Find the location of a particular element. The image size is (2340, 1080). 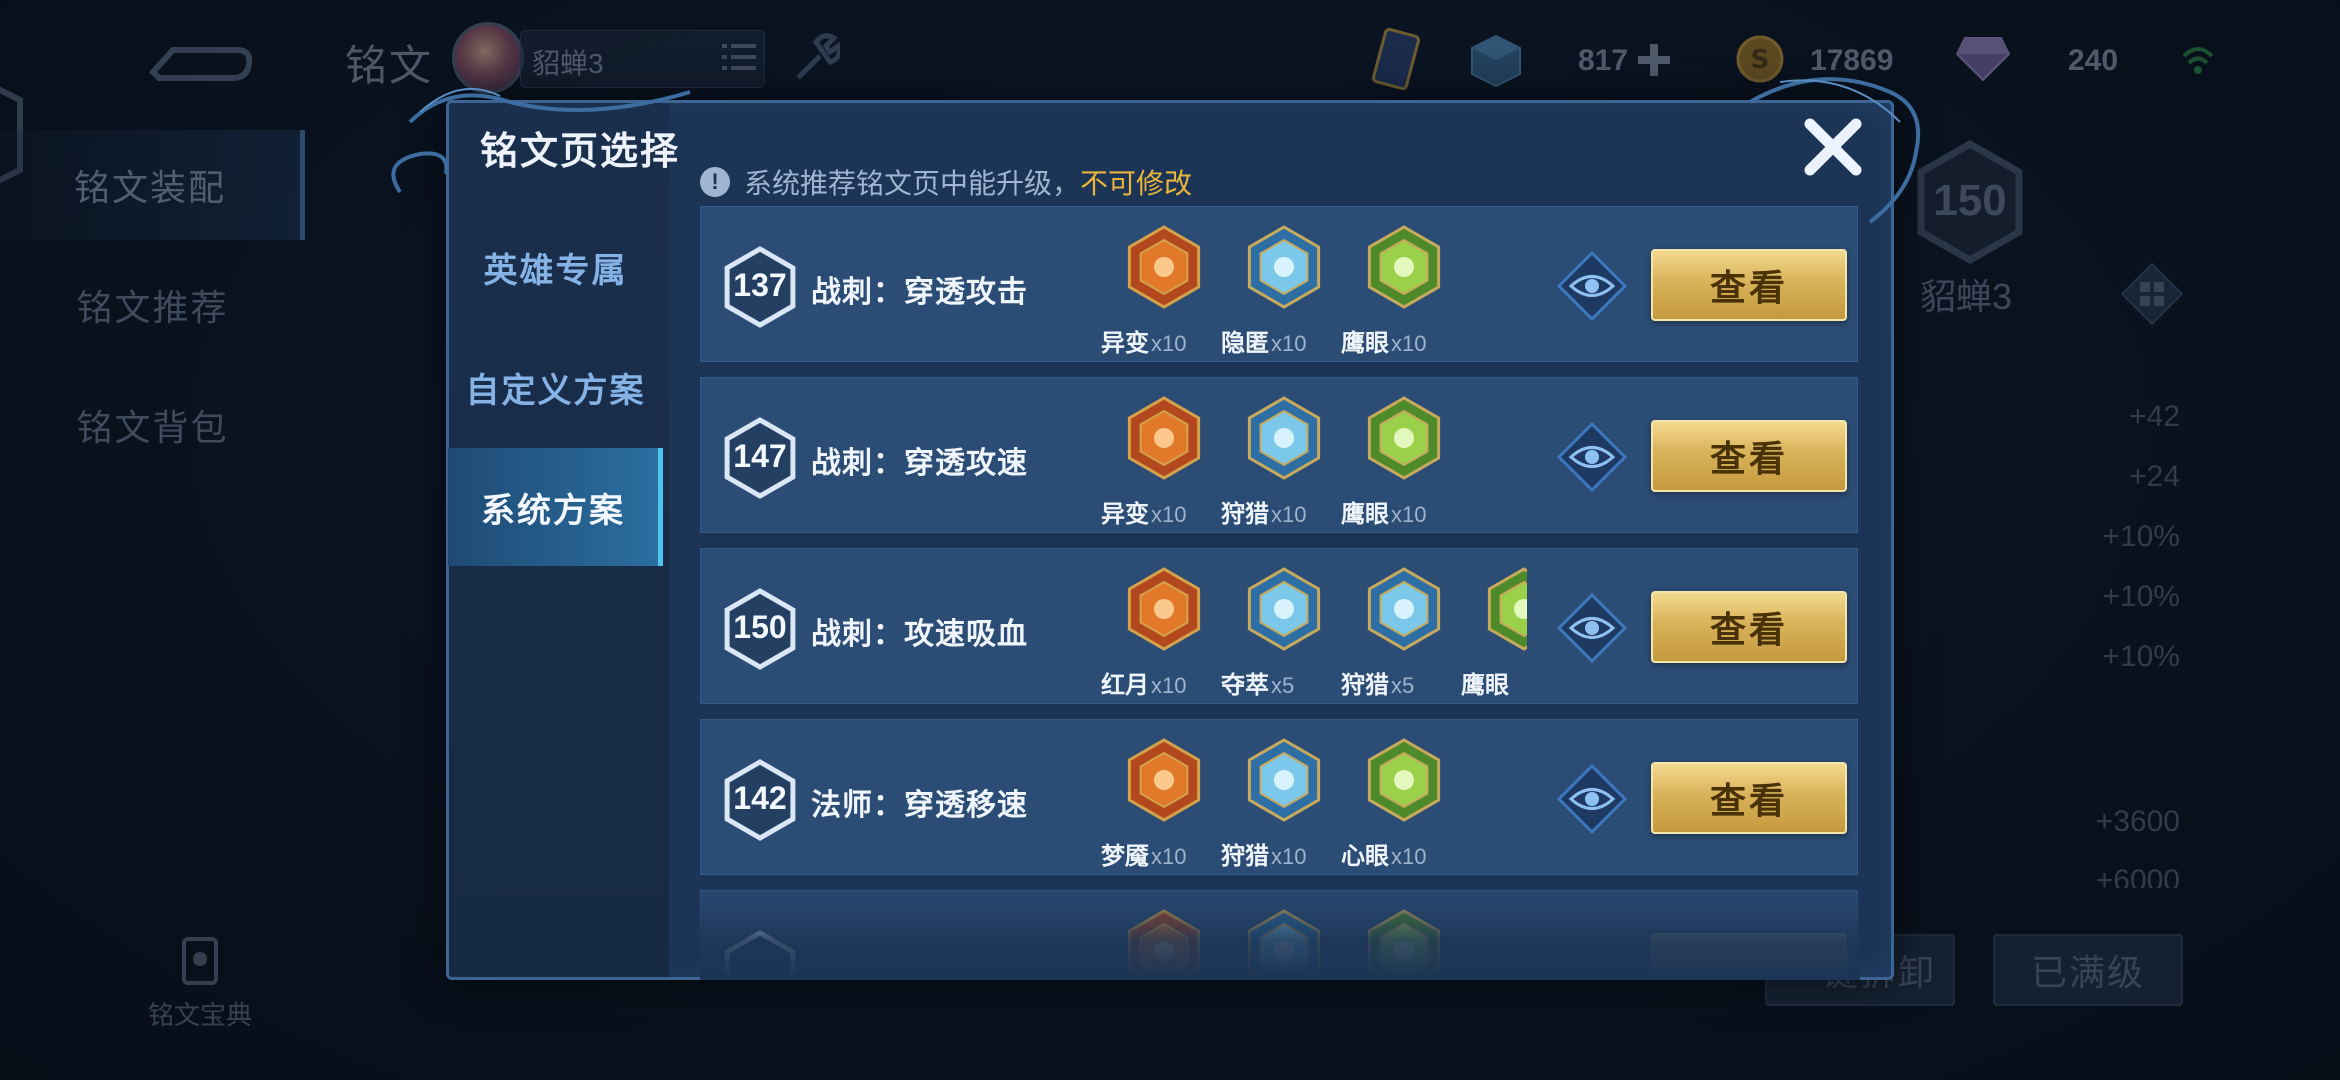

page-name: 战刺：穿透攻击 is located at coordinates (919, 292).